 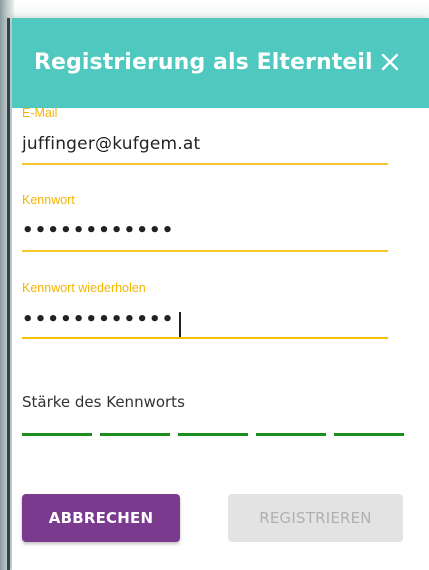 What do you see at coordinates (203, 62) in the screenshot?
I see `dialog-title: Registrierung als Elternteil` at bounding box center [203, 62].